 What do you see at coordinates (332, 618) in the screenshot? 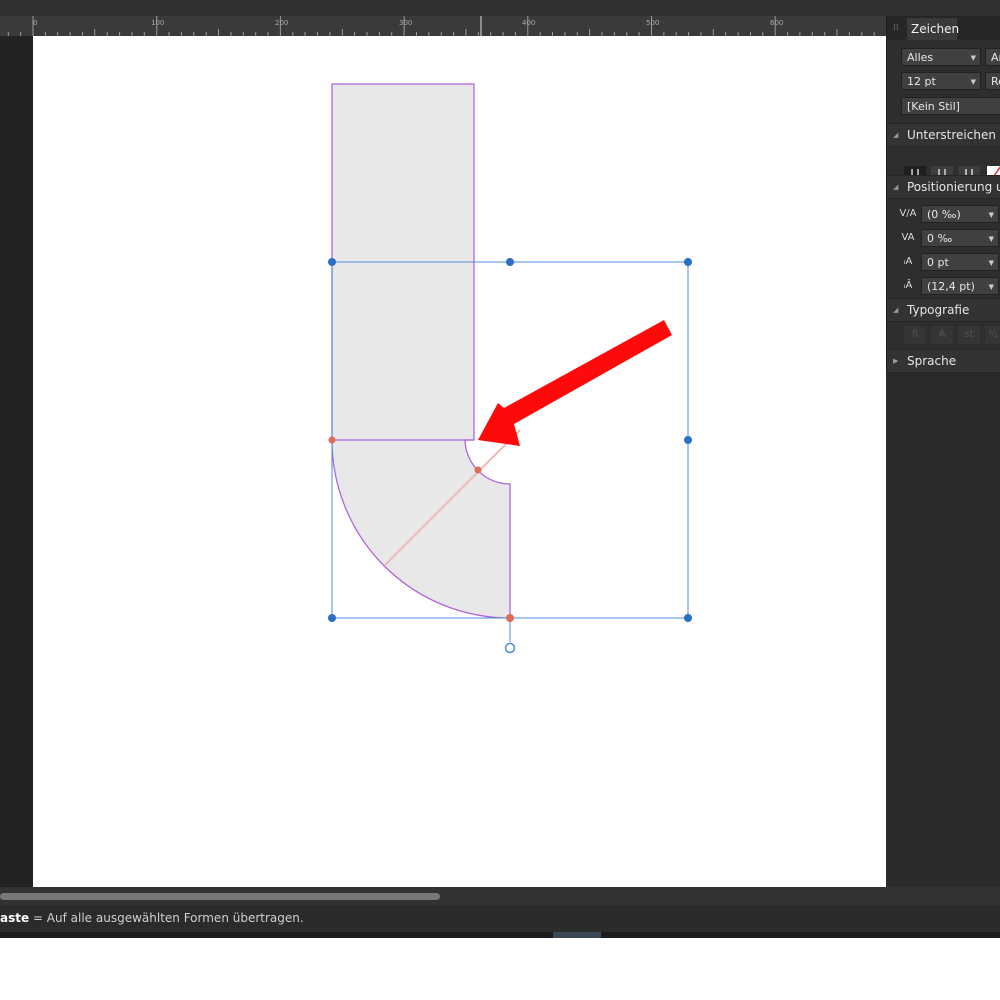
I see `resize-handle-bottom-left` at bounding box center [332, 618].